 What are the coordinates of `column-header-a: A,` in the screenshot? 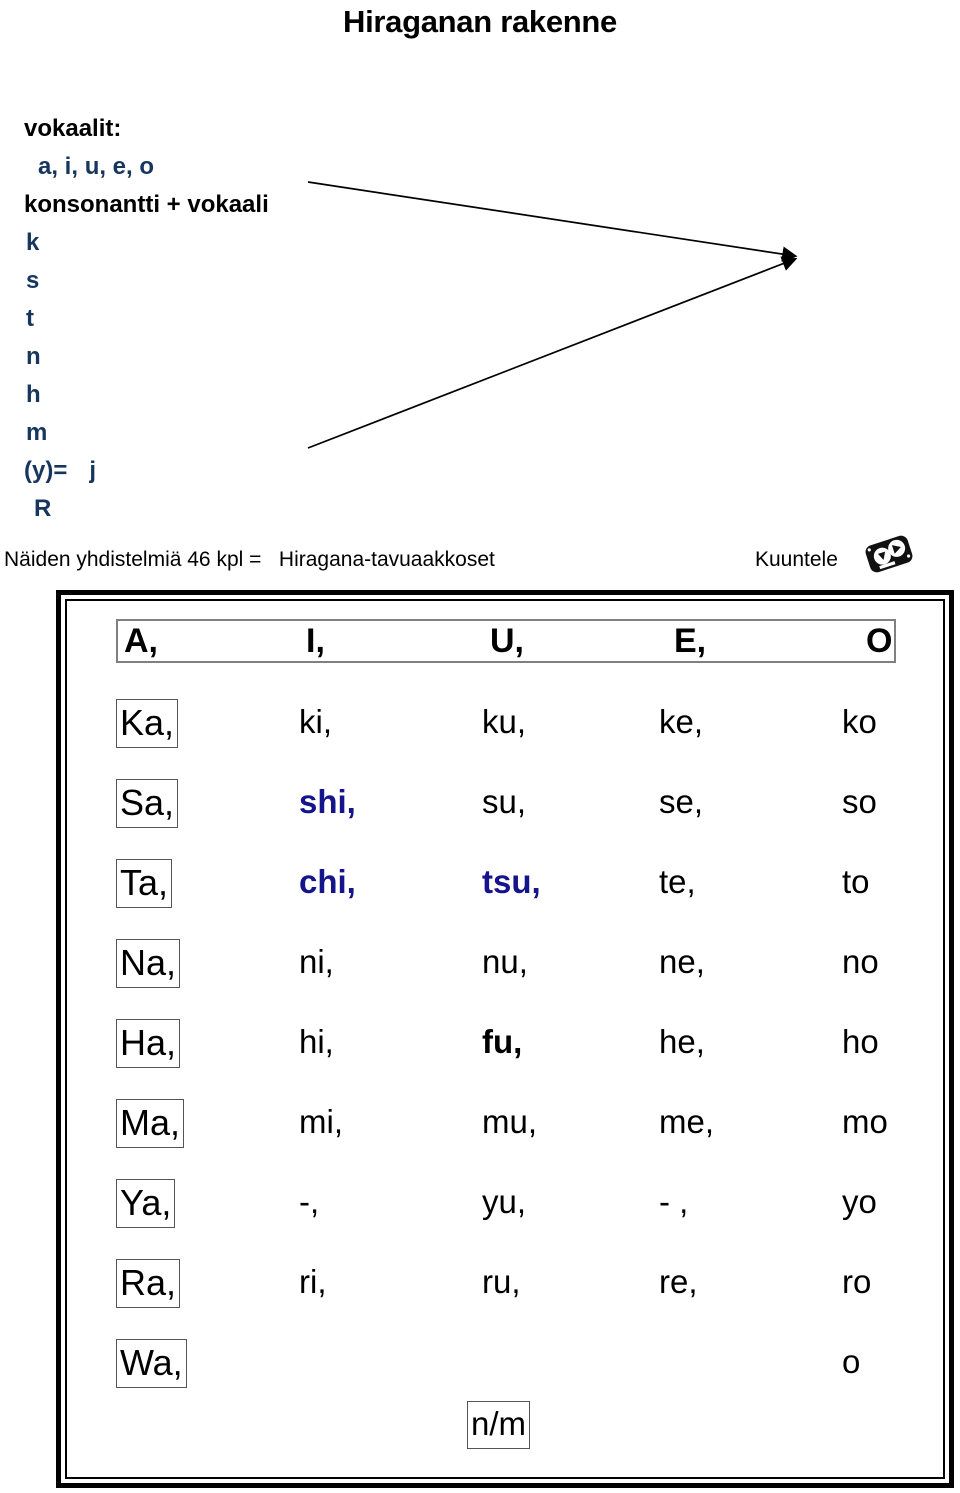 It's located at (141, 641).